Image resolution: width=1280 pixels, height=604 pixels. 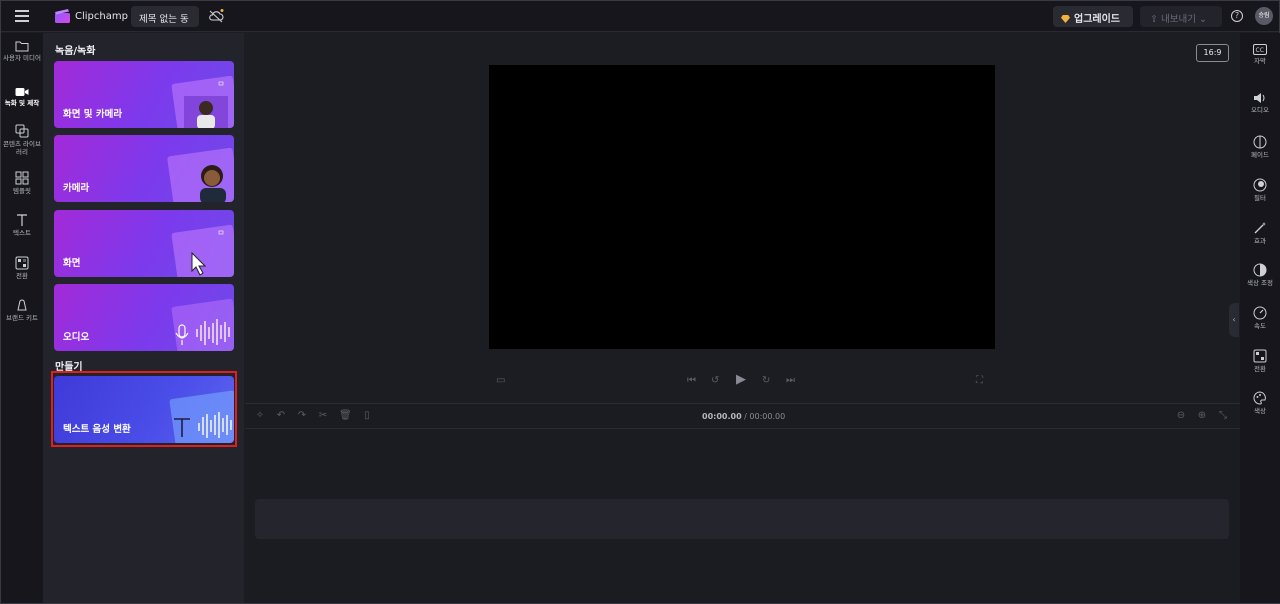 I want to click on highlight-box, so click(x=144, y=409).